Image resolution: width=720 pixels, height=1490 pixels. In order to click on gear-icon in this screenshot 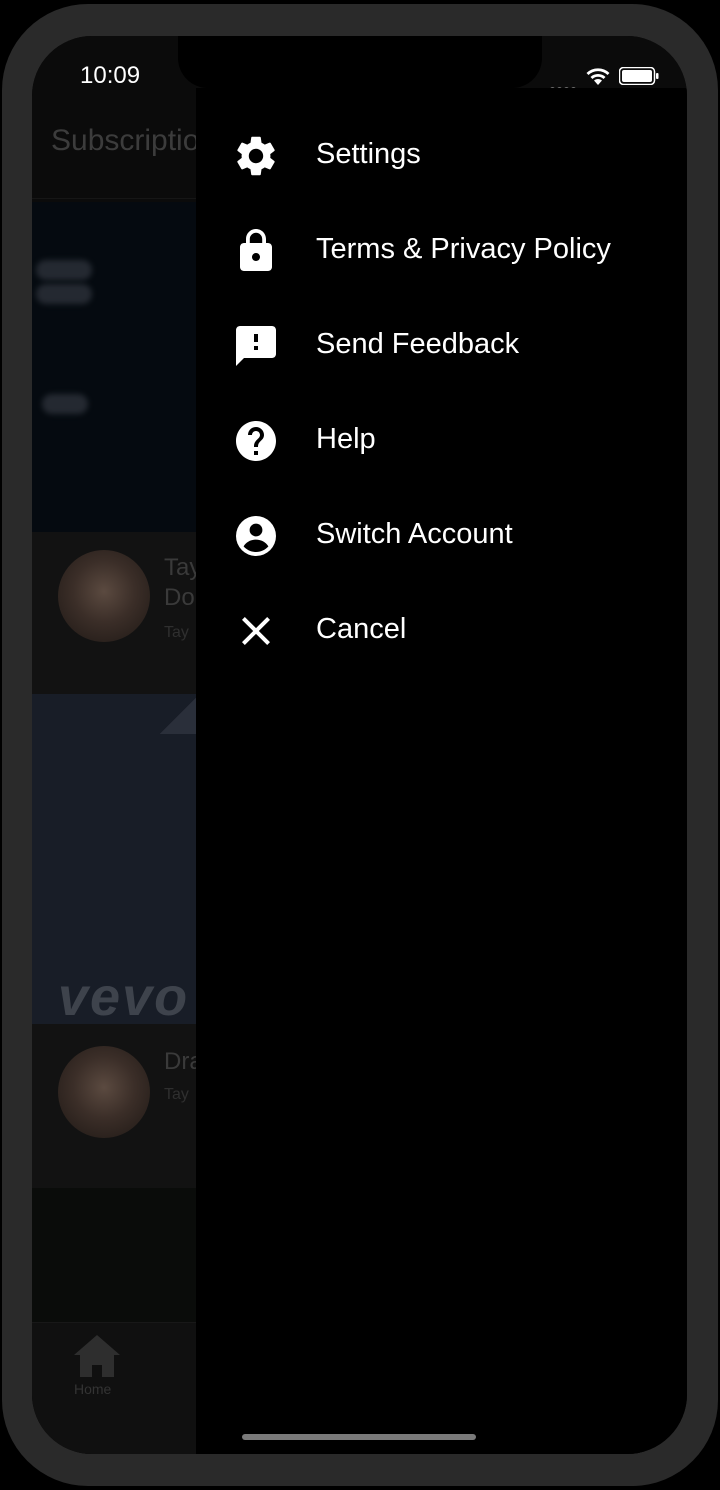, I will do `click(256, 156)`.